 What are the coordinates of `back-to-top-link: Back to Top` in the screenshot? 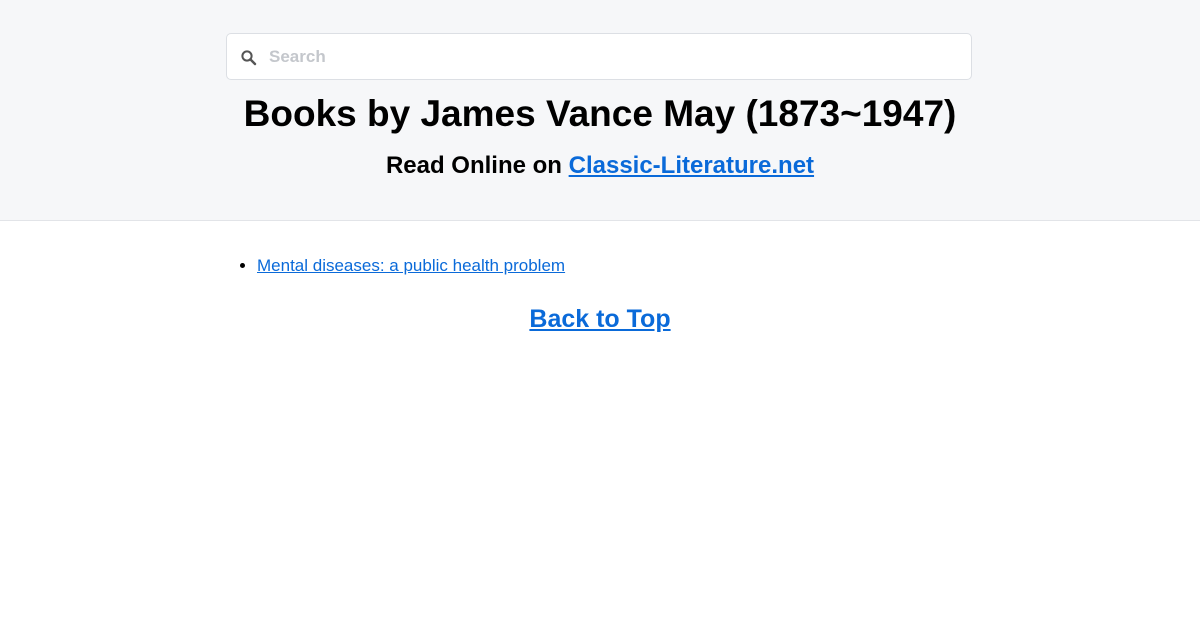 It's located at (599, 319).